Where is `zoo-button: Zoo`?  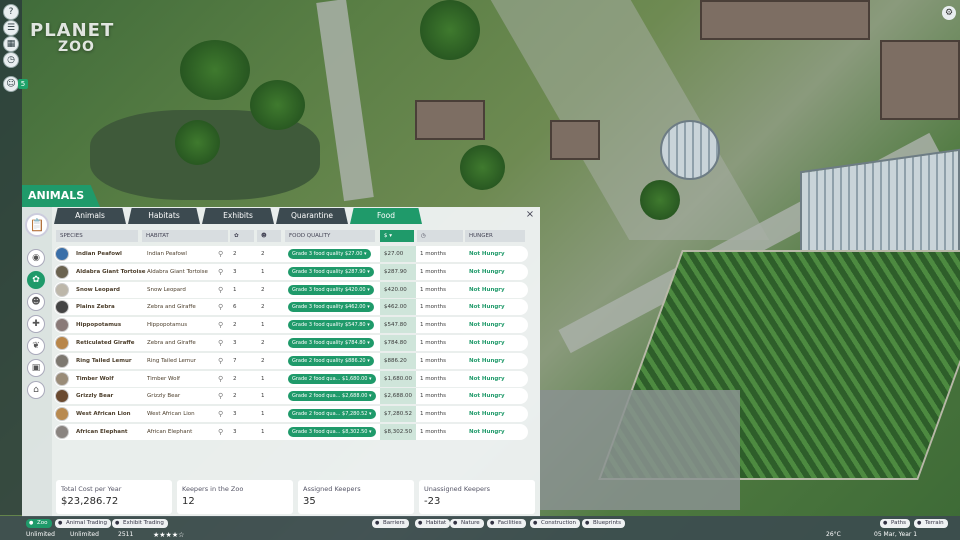
zoo-button: Zoo is located at coordinates (39, 523).